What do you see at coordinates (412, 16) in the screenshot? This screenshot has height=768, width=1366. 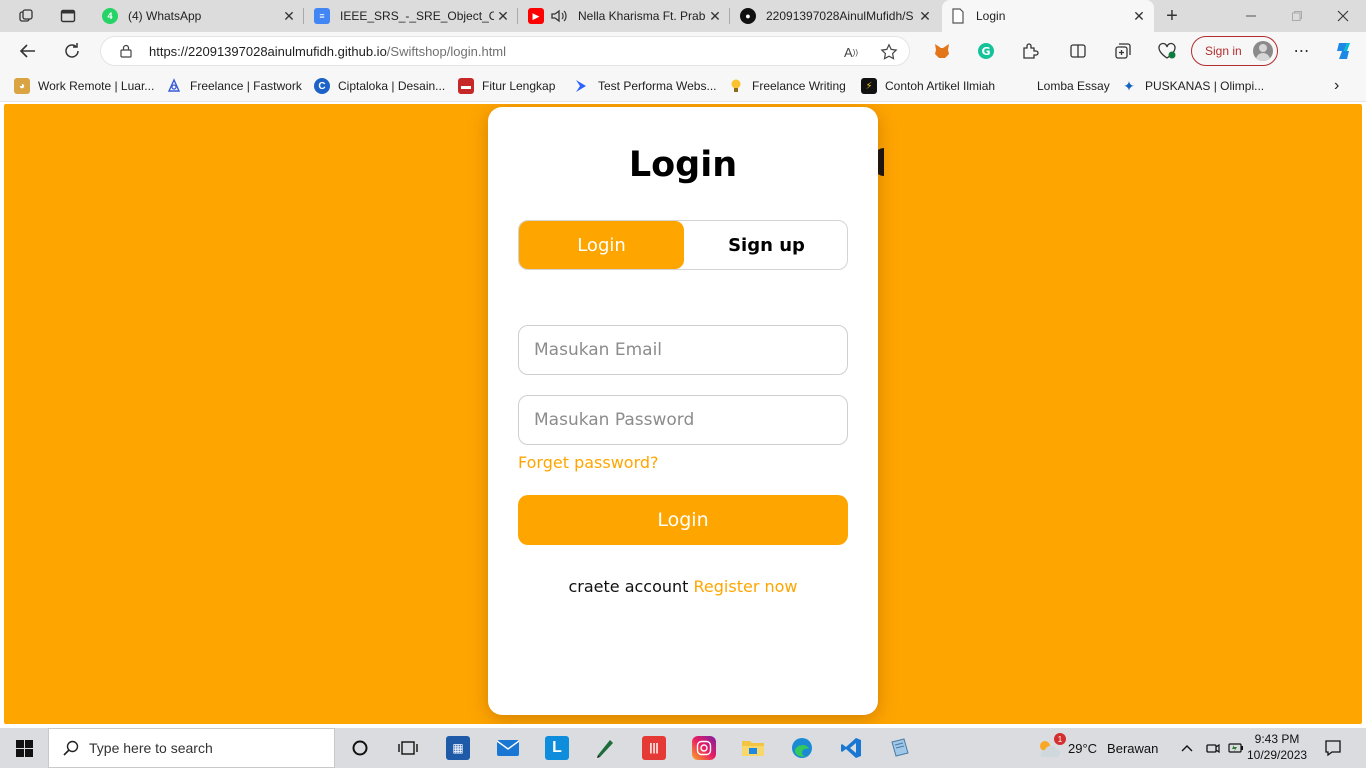 I see `tab-ieee-srs: ≡ IEEE_SRS_-_SRE_Object_Orie ✕` at bounding box center [412, 16].